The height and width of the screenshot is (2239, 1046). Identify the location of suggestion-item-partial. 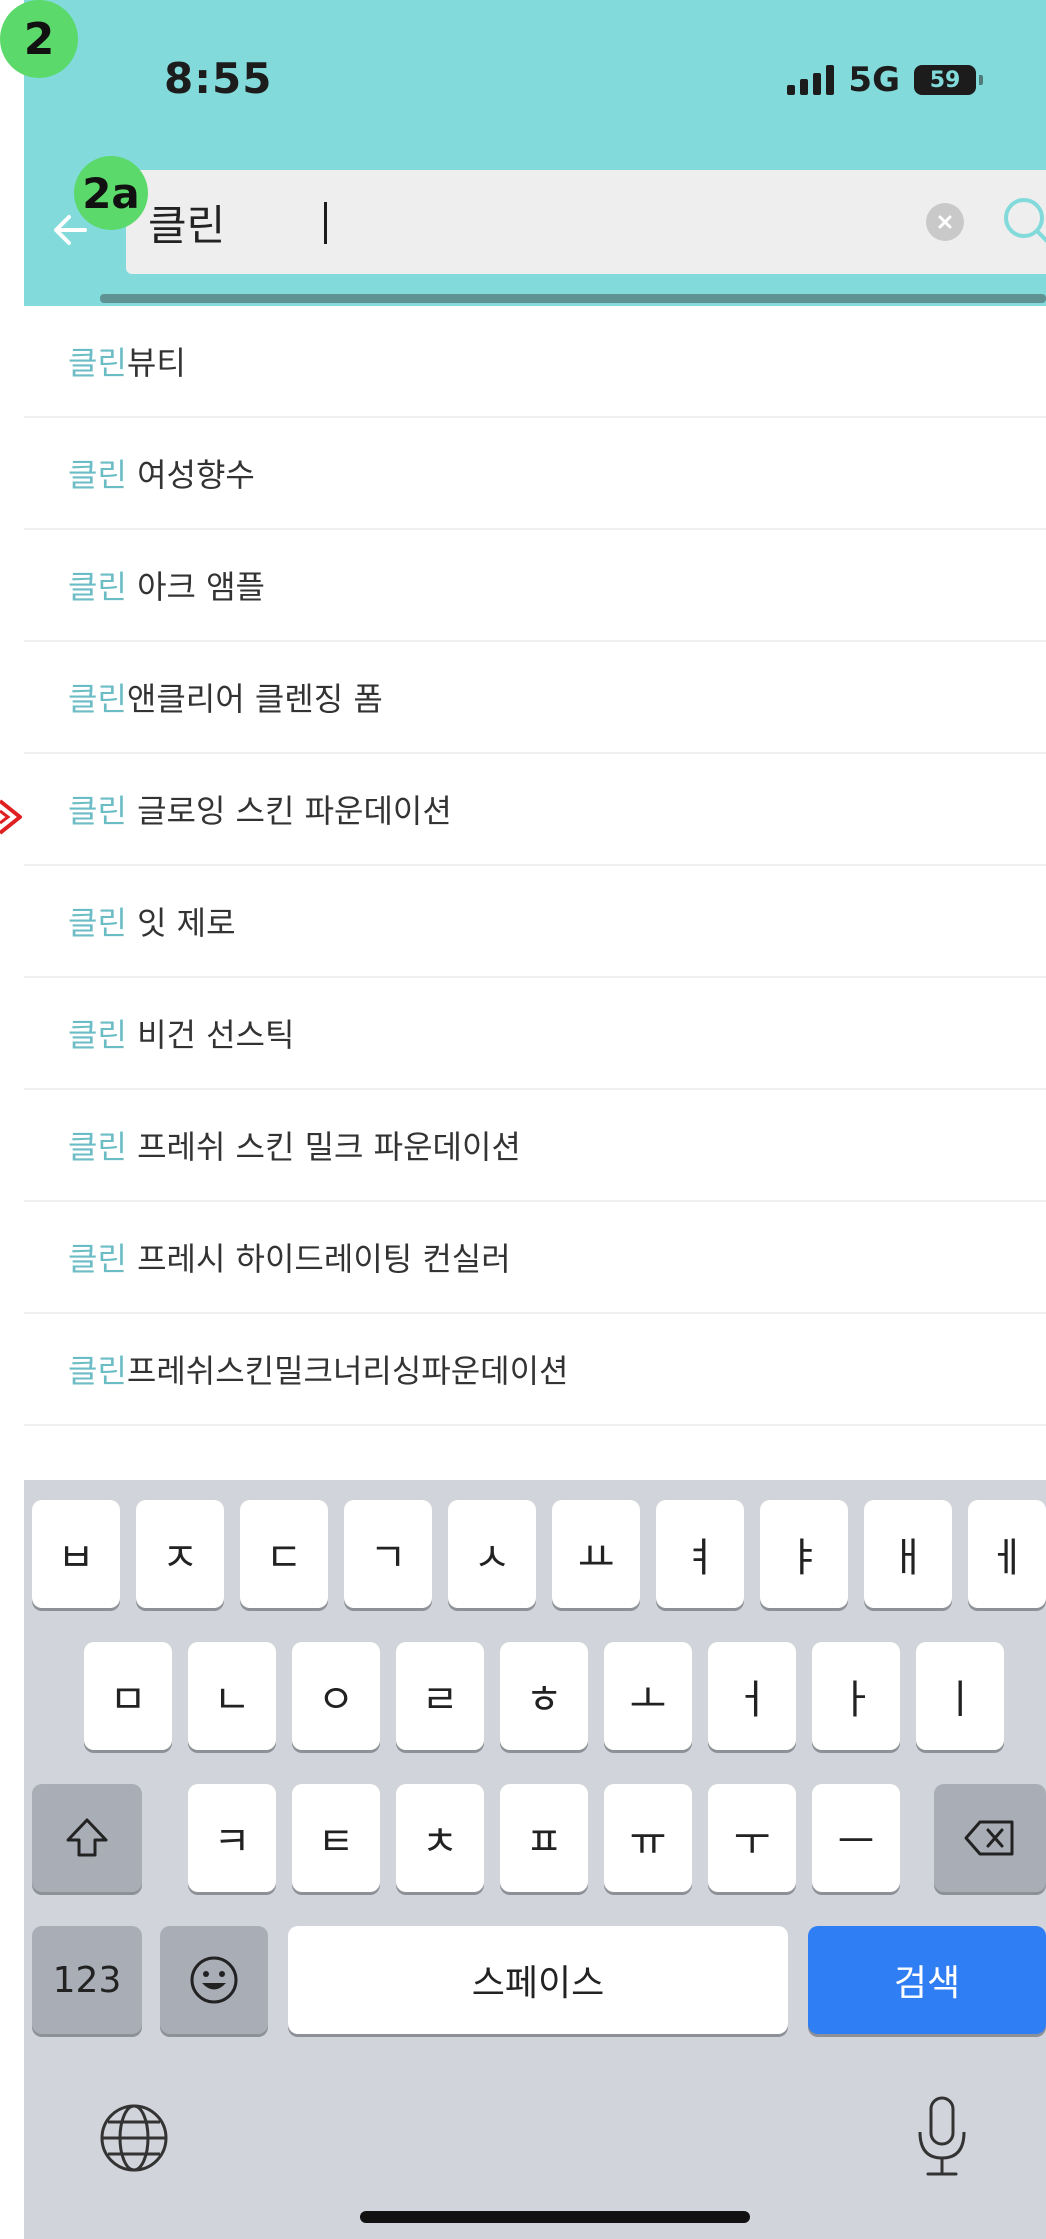
(535, 1456).